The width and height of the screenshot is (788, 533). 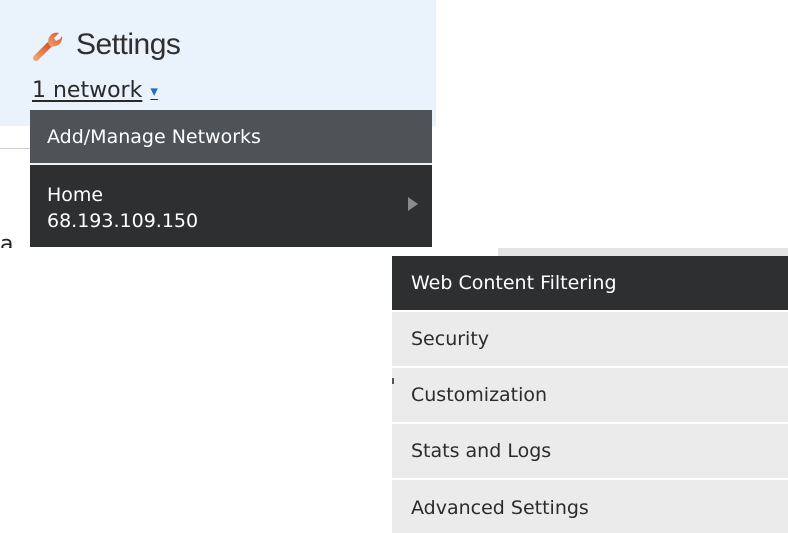 What do you see at coordinates (413, 204) in the screenshot?
I see `chevron-right-icon` at bounding box center [413, 204].